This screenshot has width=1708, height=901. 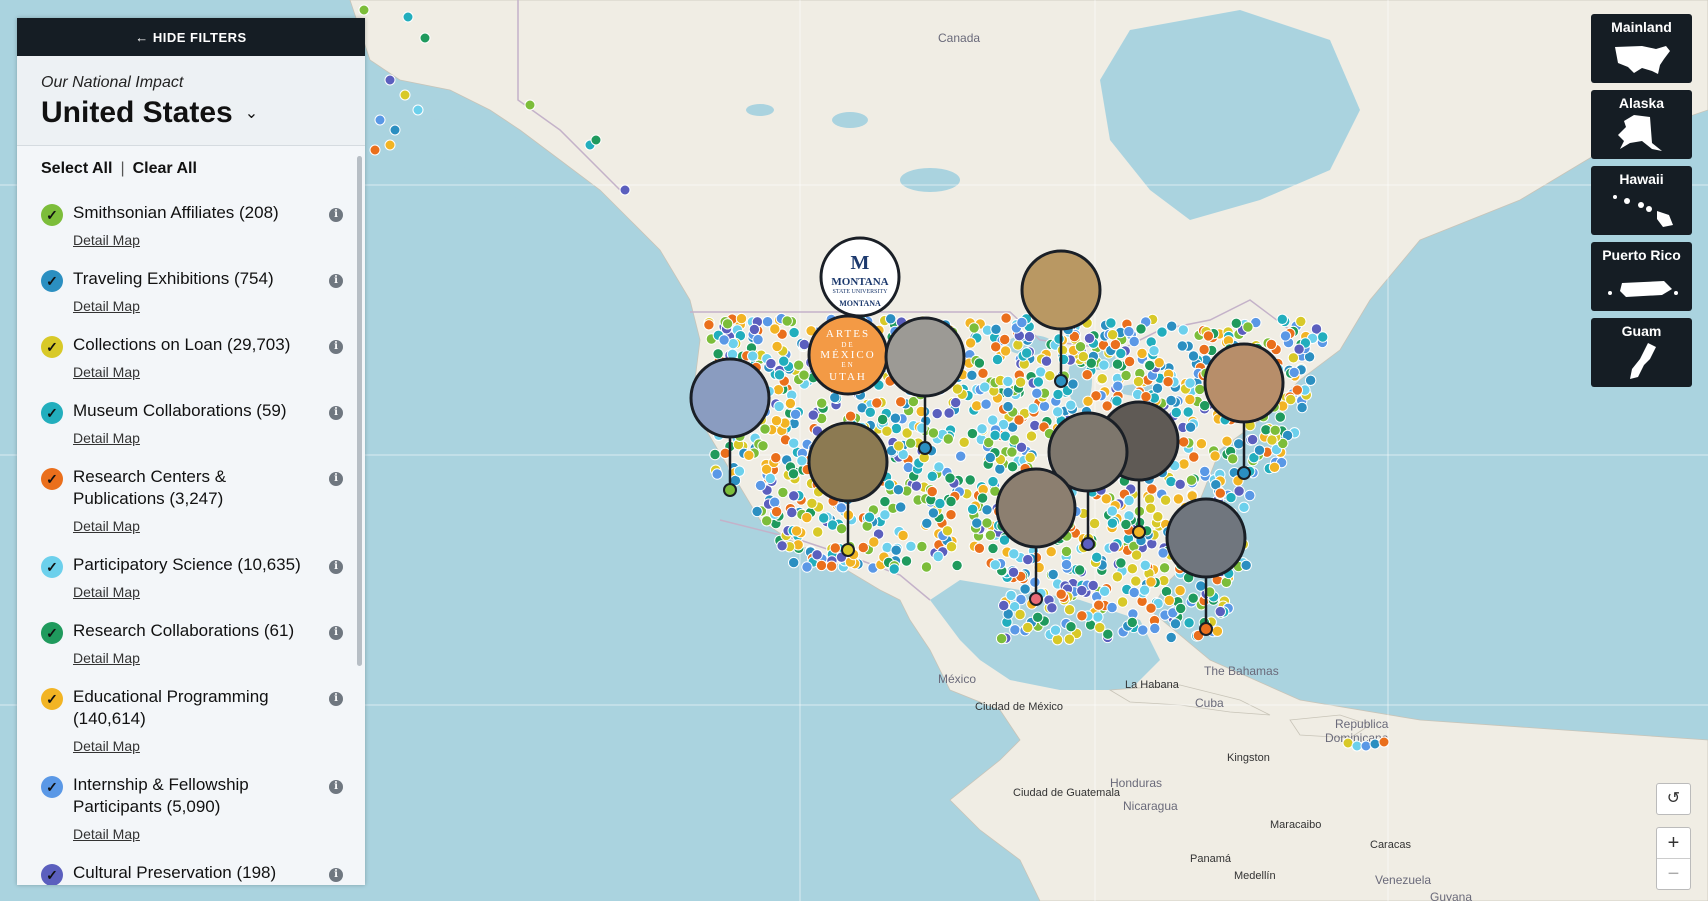 I want to click on detail-map-link: Detail Map, so click(x=106, y=372).